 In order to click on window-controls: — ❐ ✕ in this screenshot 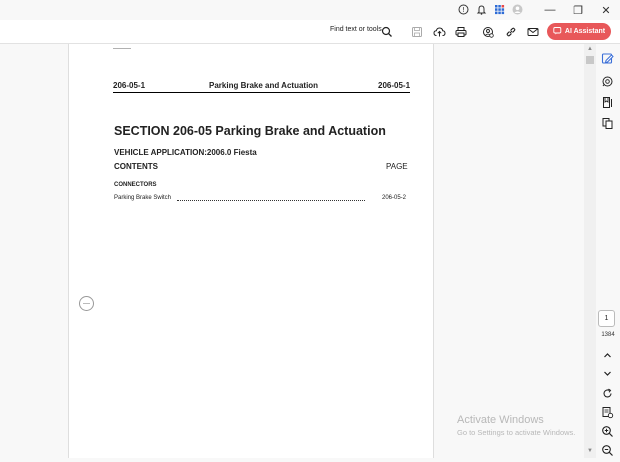, I will do `click(578, 10)`.